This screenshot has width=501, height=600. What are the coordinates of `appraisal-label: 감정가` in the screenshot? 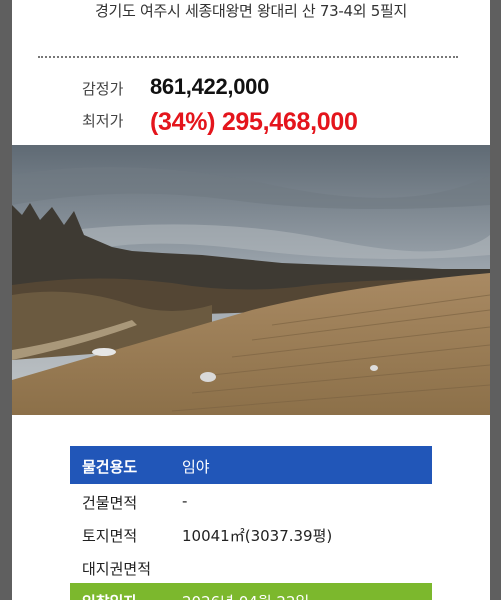 It's located at (103, 89).